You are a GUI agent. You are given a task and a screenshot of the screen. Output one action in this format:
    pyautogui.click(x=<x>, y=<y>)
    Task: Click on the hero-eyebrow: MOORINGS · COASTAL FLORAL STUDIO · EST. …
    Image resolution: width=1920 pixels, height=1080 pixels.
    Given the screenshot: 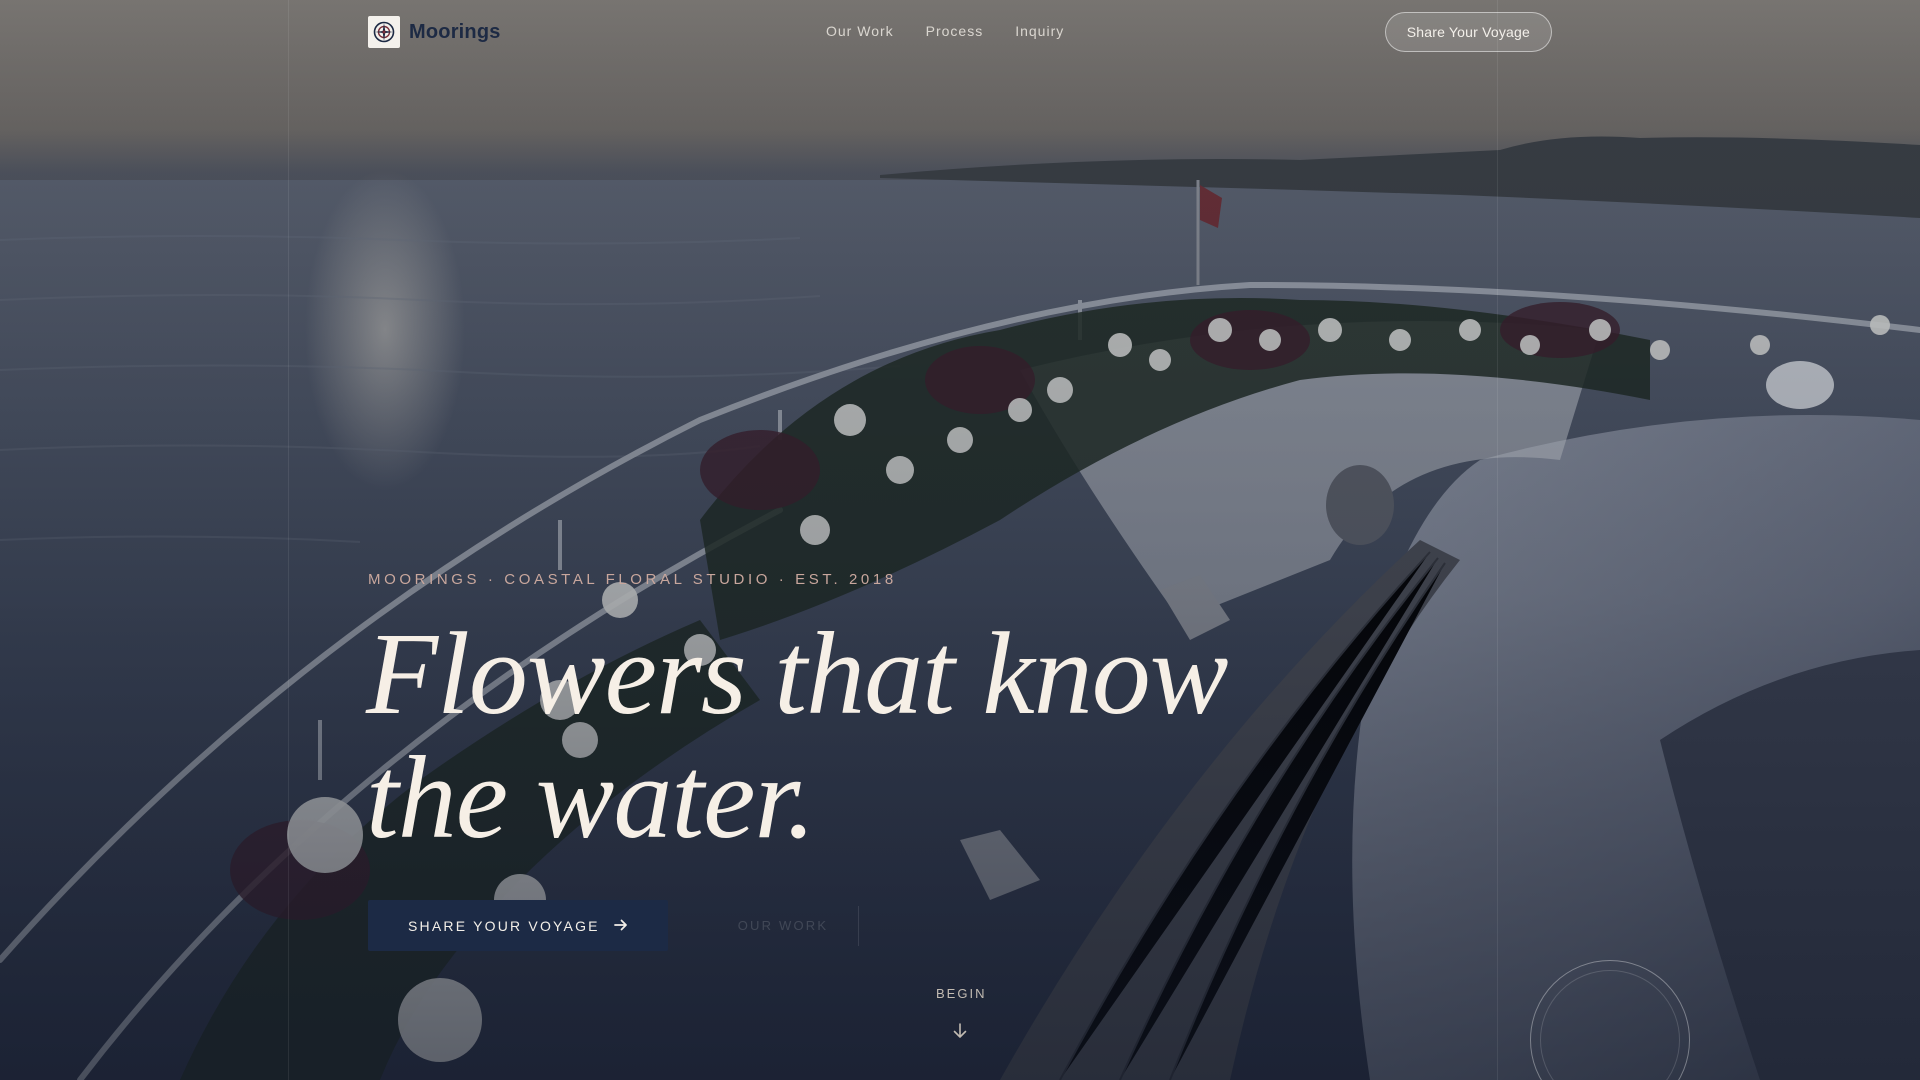 What is the action you would take?
    pyautogui.click(x=632, y=579)
    